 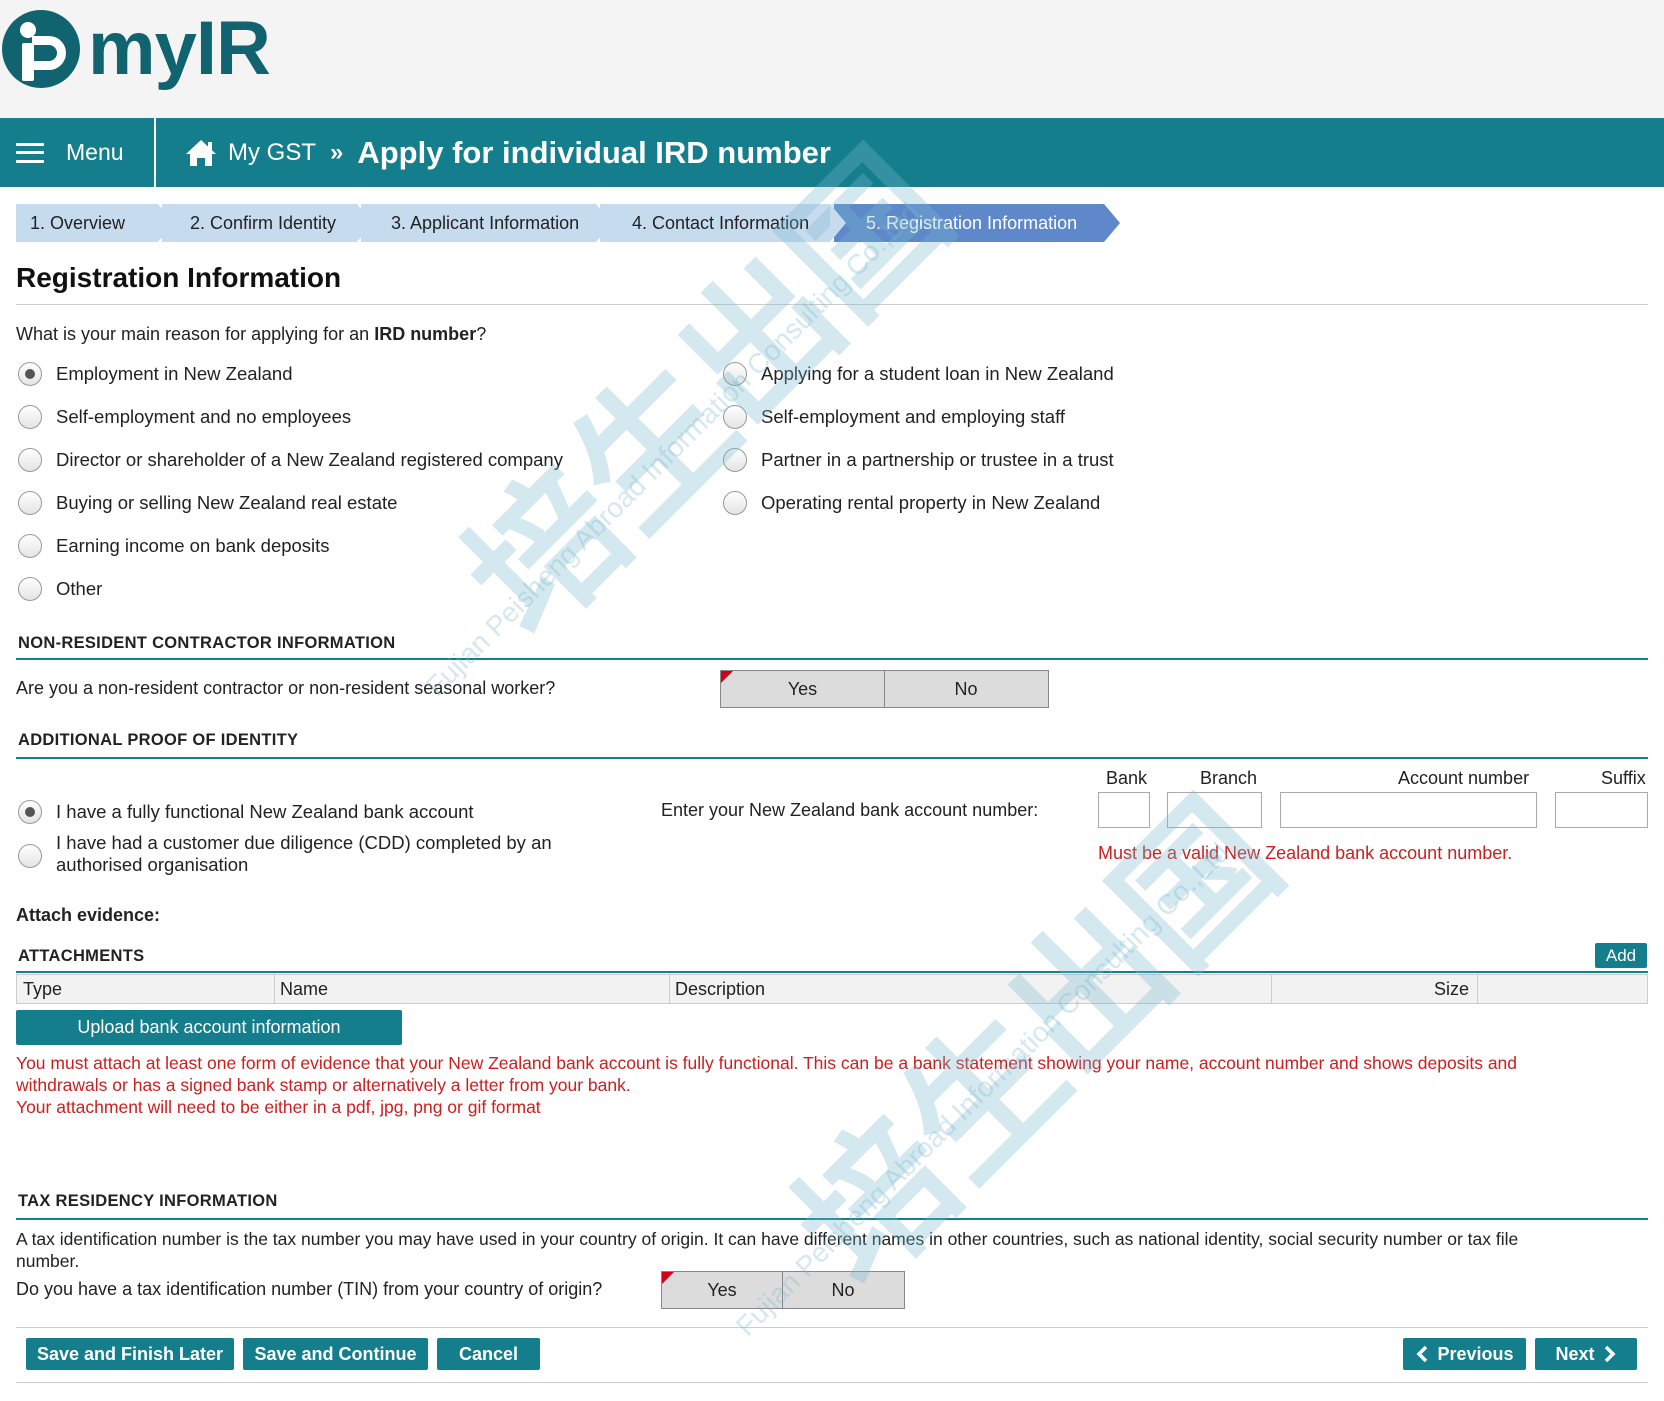 What do you see at coordinates (41, 49) in the screenshot?
I see `ird-logo-icon` at bounding box center [41, 49].